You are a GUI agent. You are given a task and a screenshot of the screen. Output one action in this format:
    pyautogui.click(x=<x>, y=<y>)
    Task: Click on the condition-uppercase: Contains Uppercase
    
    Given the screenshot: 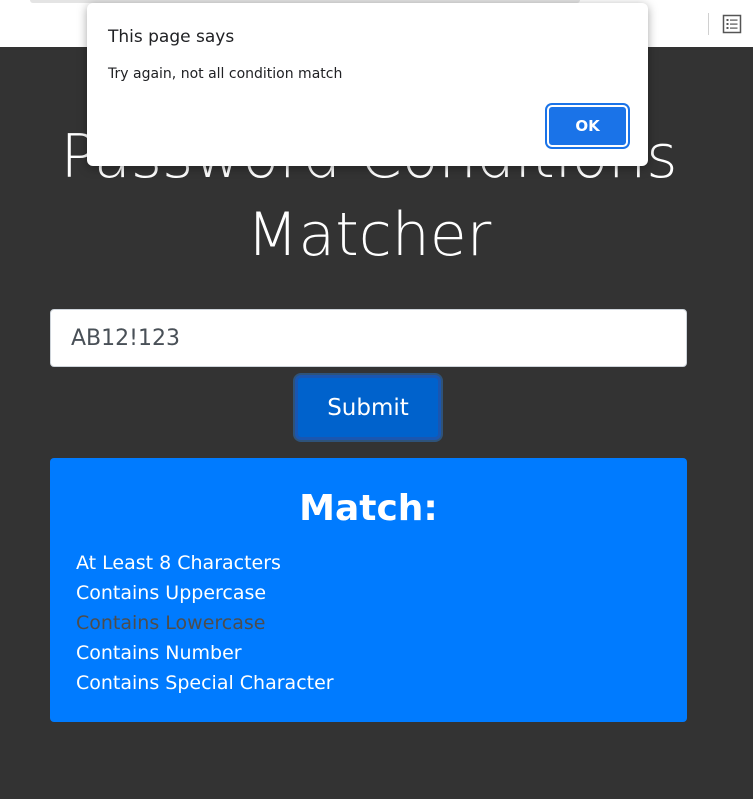 What is the action you would take?
    pyautogui.click(x=171, y=593)
    